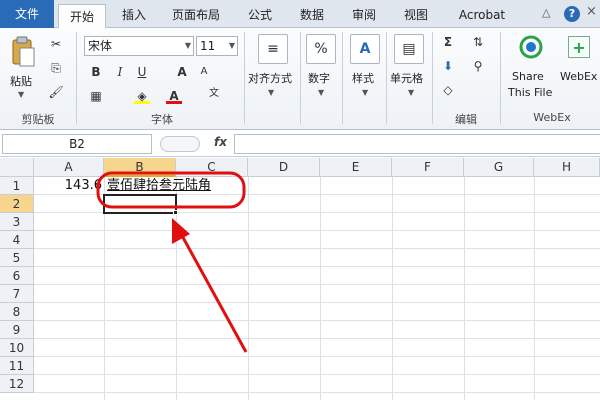 Image resolution: width=600 pixels, height=400 pixels. Describe the element at coordinates (17, 294) in the screenshot. I see `row-header-7: 7` at that location.